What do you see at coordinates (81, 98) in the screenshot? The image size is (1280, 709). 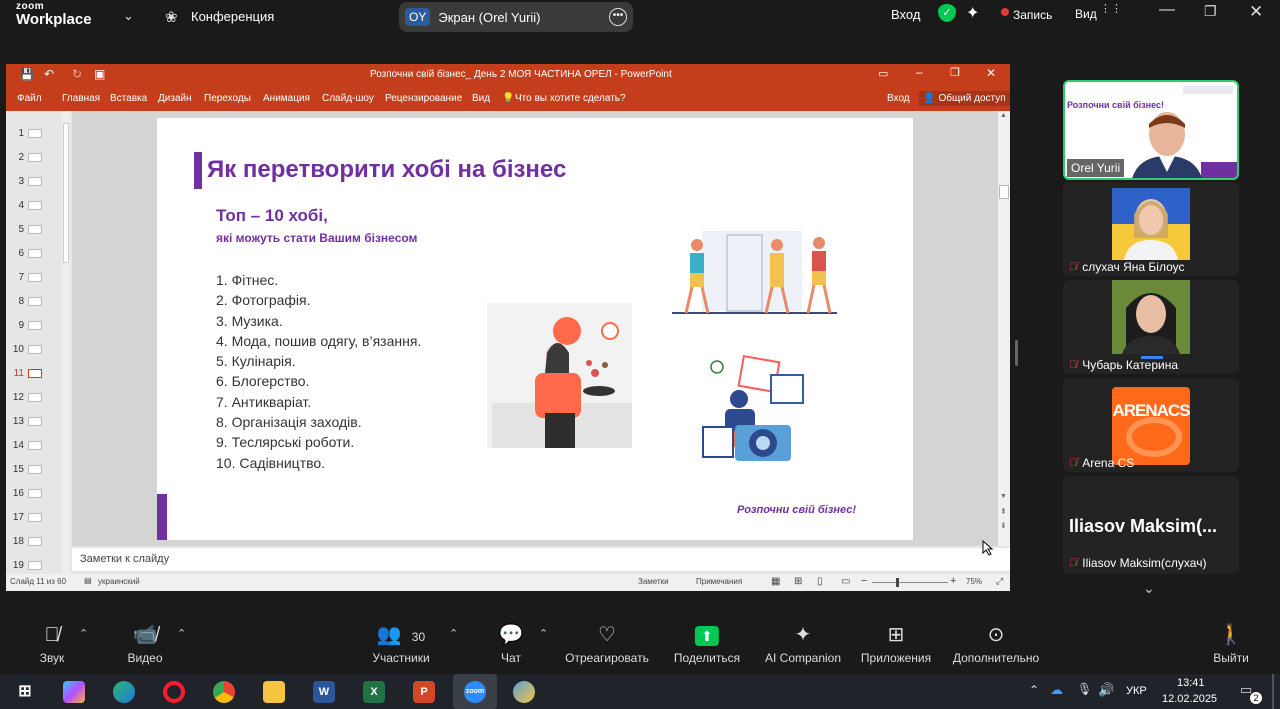 I see `tab-home: Главная` at bounding box center [81, 98].